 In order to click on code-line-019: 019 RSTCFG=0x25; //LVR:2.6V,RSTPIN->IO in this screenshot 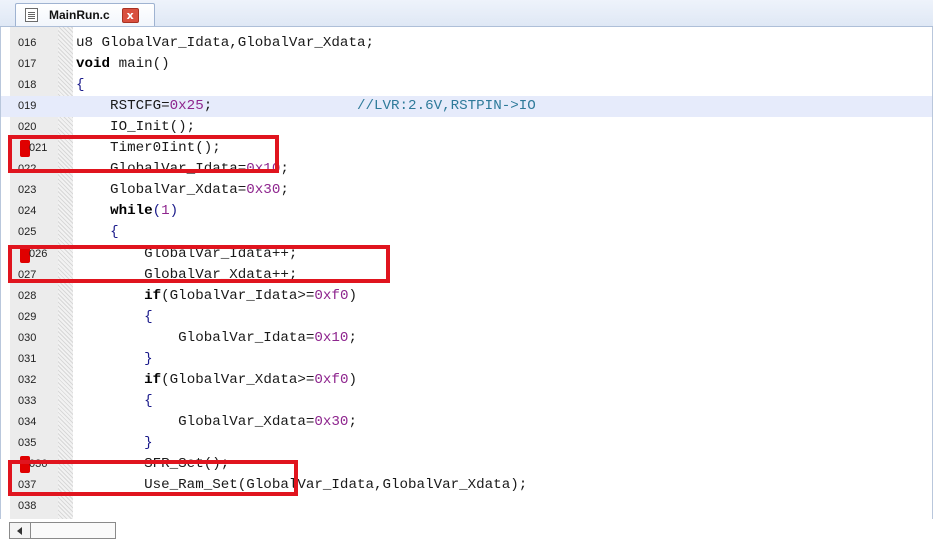, I will do `click(466, 107)`.